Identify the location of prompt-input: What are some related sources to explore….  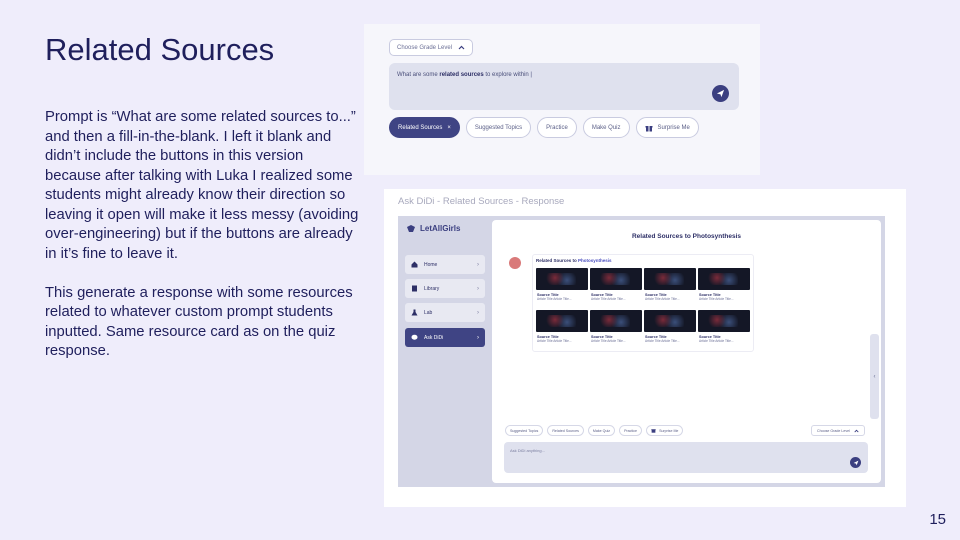
(564, 86).